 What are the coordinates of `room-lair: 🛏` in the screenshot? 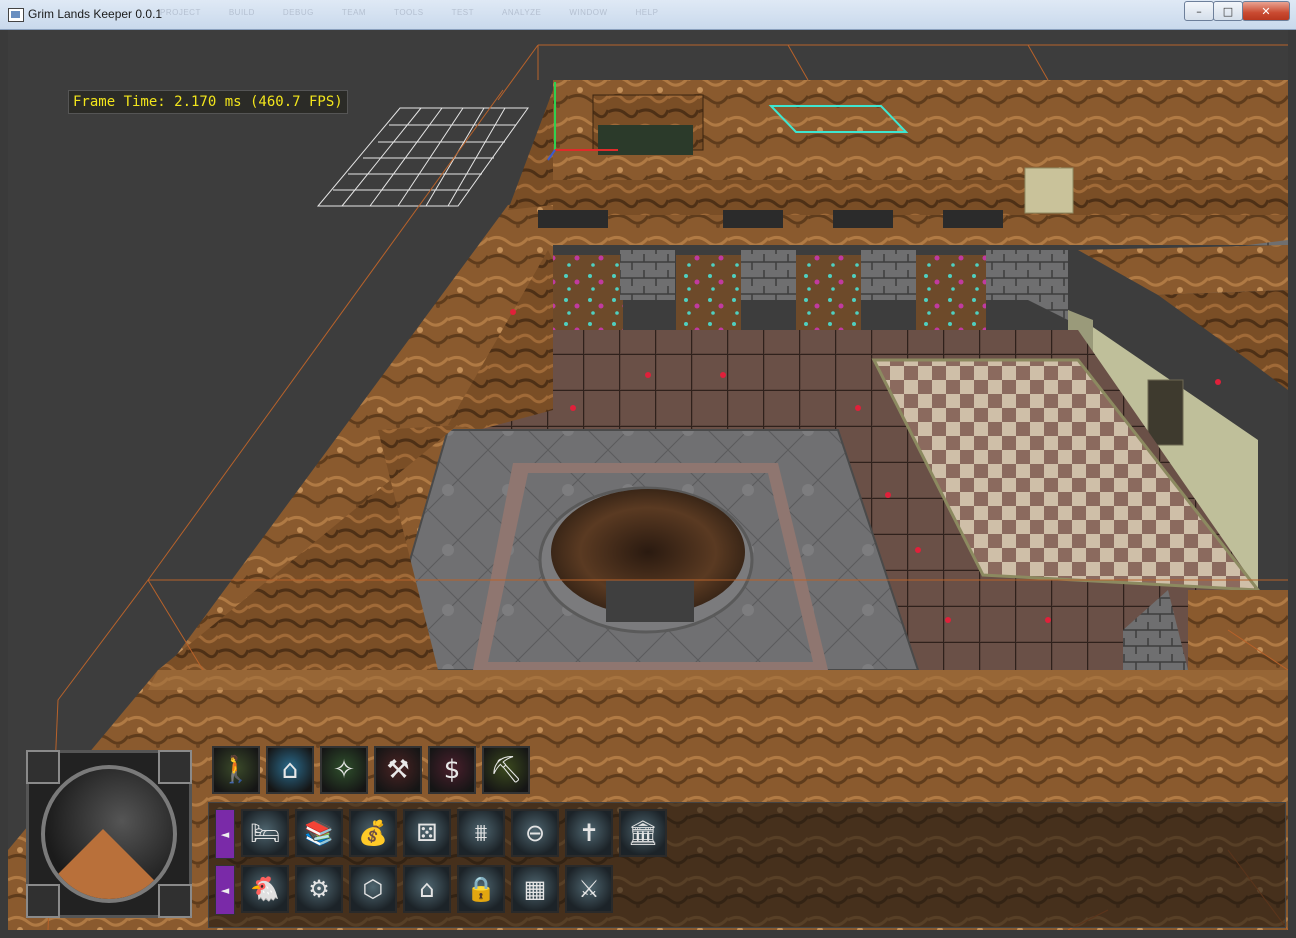 It's located at (265, 833).